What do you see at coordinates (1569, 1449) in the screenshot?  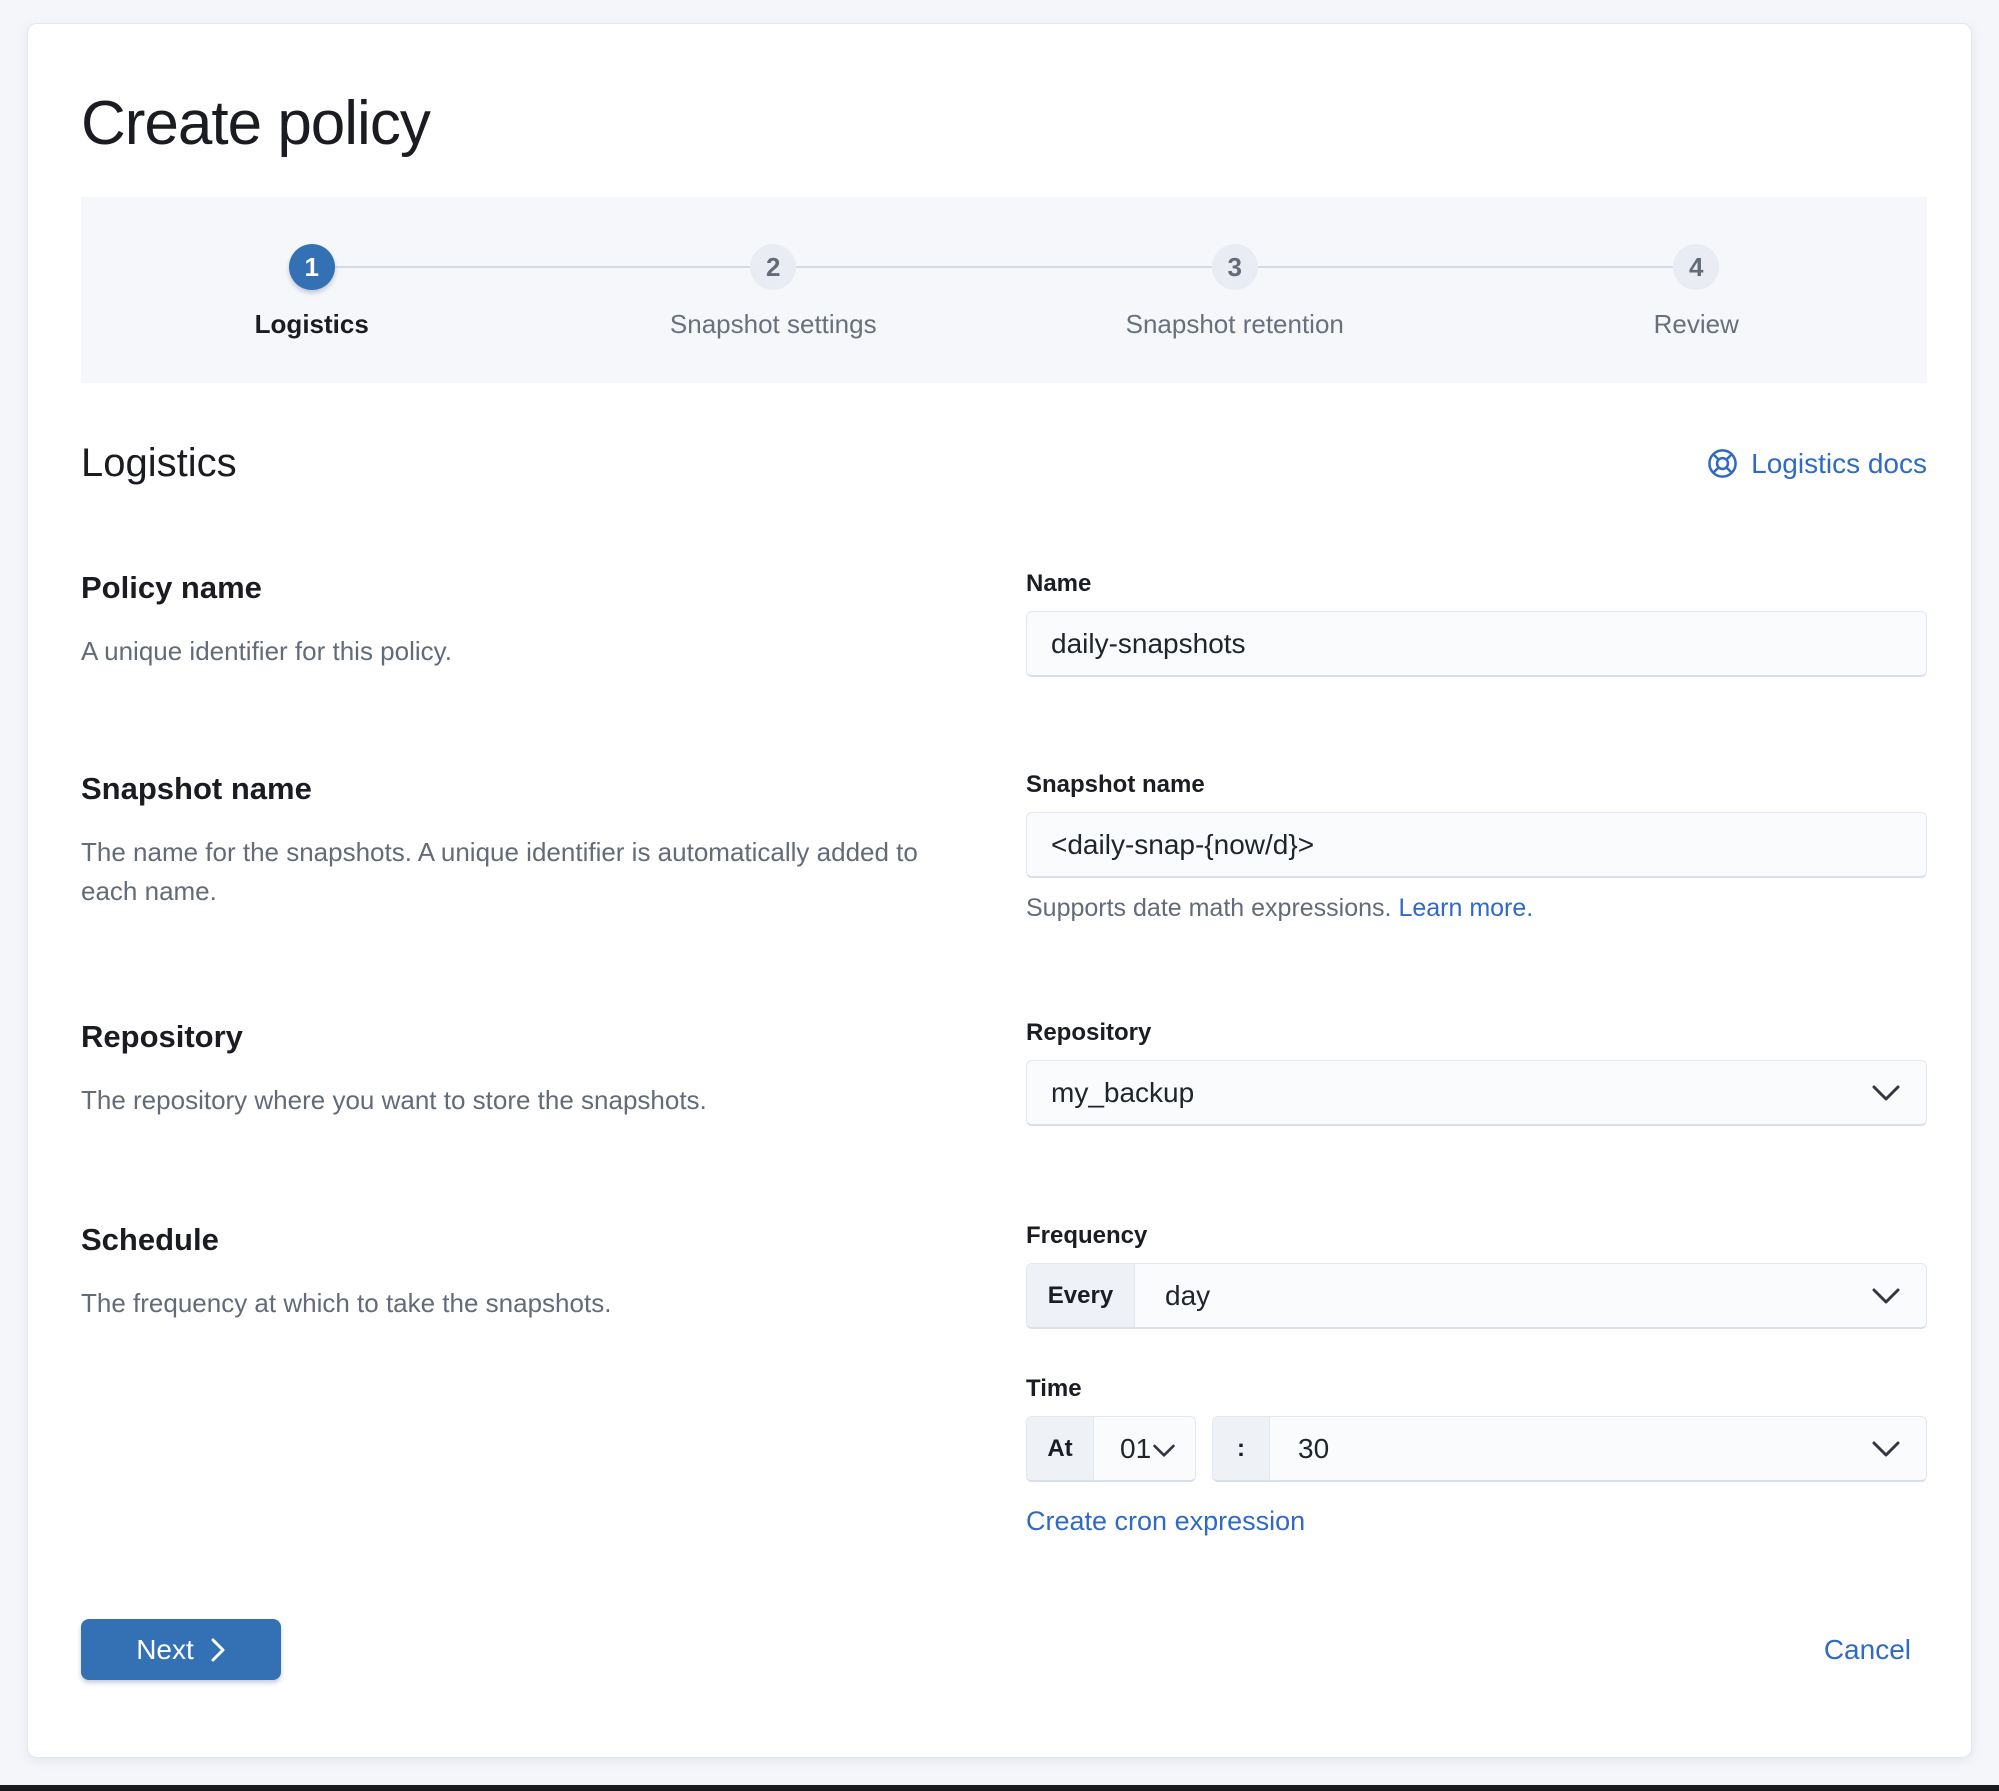 I see `minute-select: : 30` at bounding box center [1569, 1449].